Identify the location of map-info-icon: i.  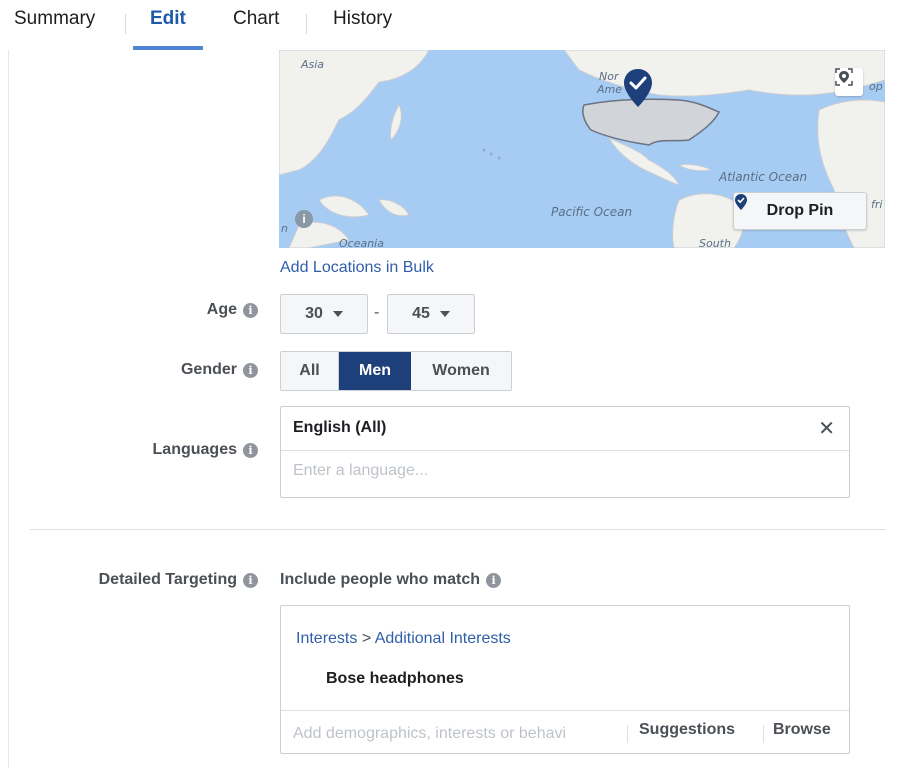
(304, 219).